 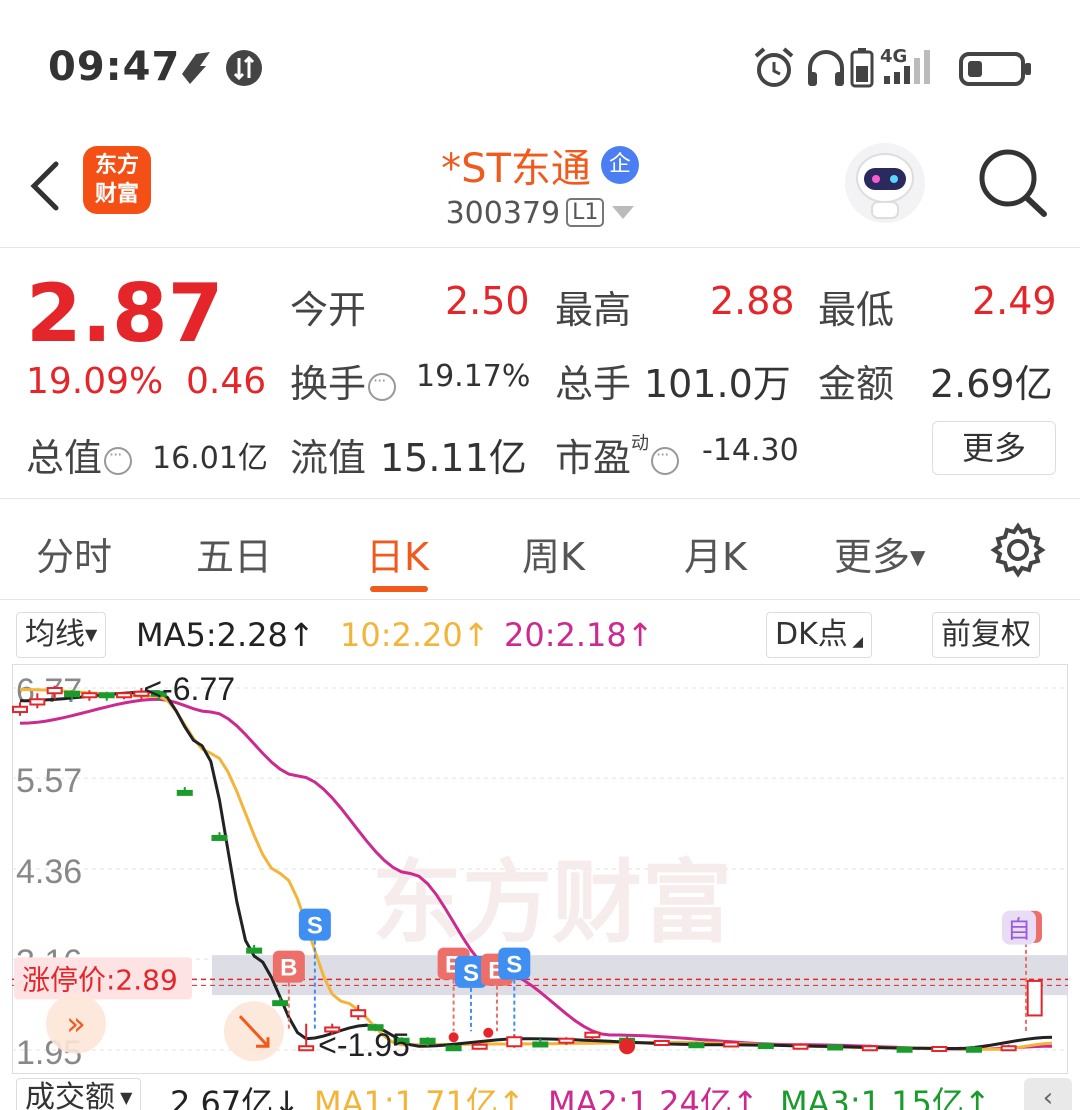 I want to click on ma5-value: MA5:2.28↑, so click(x=225, y=635).